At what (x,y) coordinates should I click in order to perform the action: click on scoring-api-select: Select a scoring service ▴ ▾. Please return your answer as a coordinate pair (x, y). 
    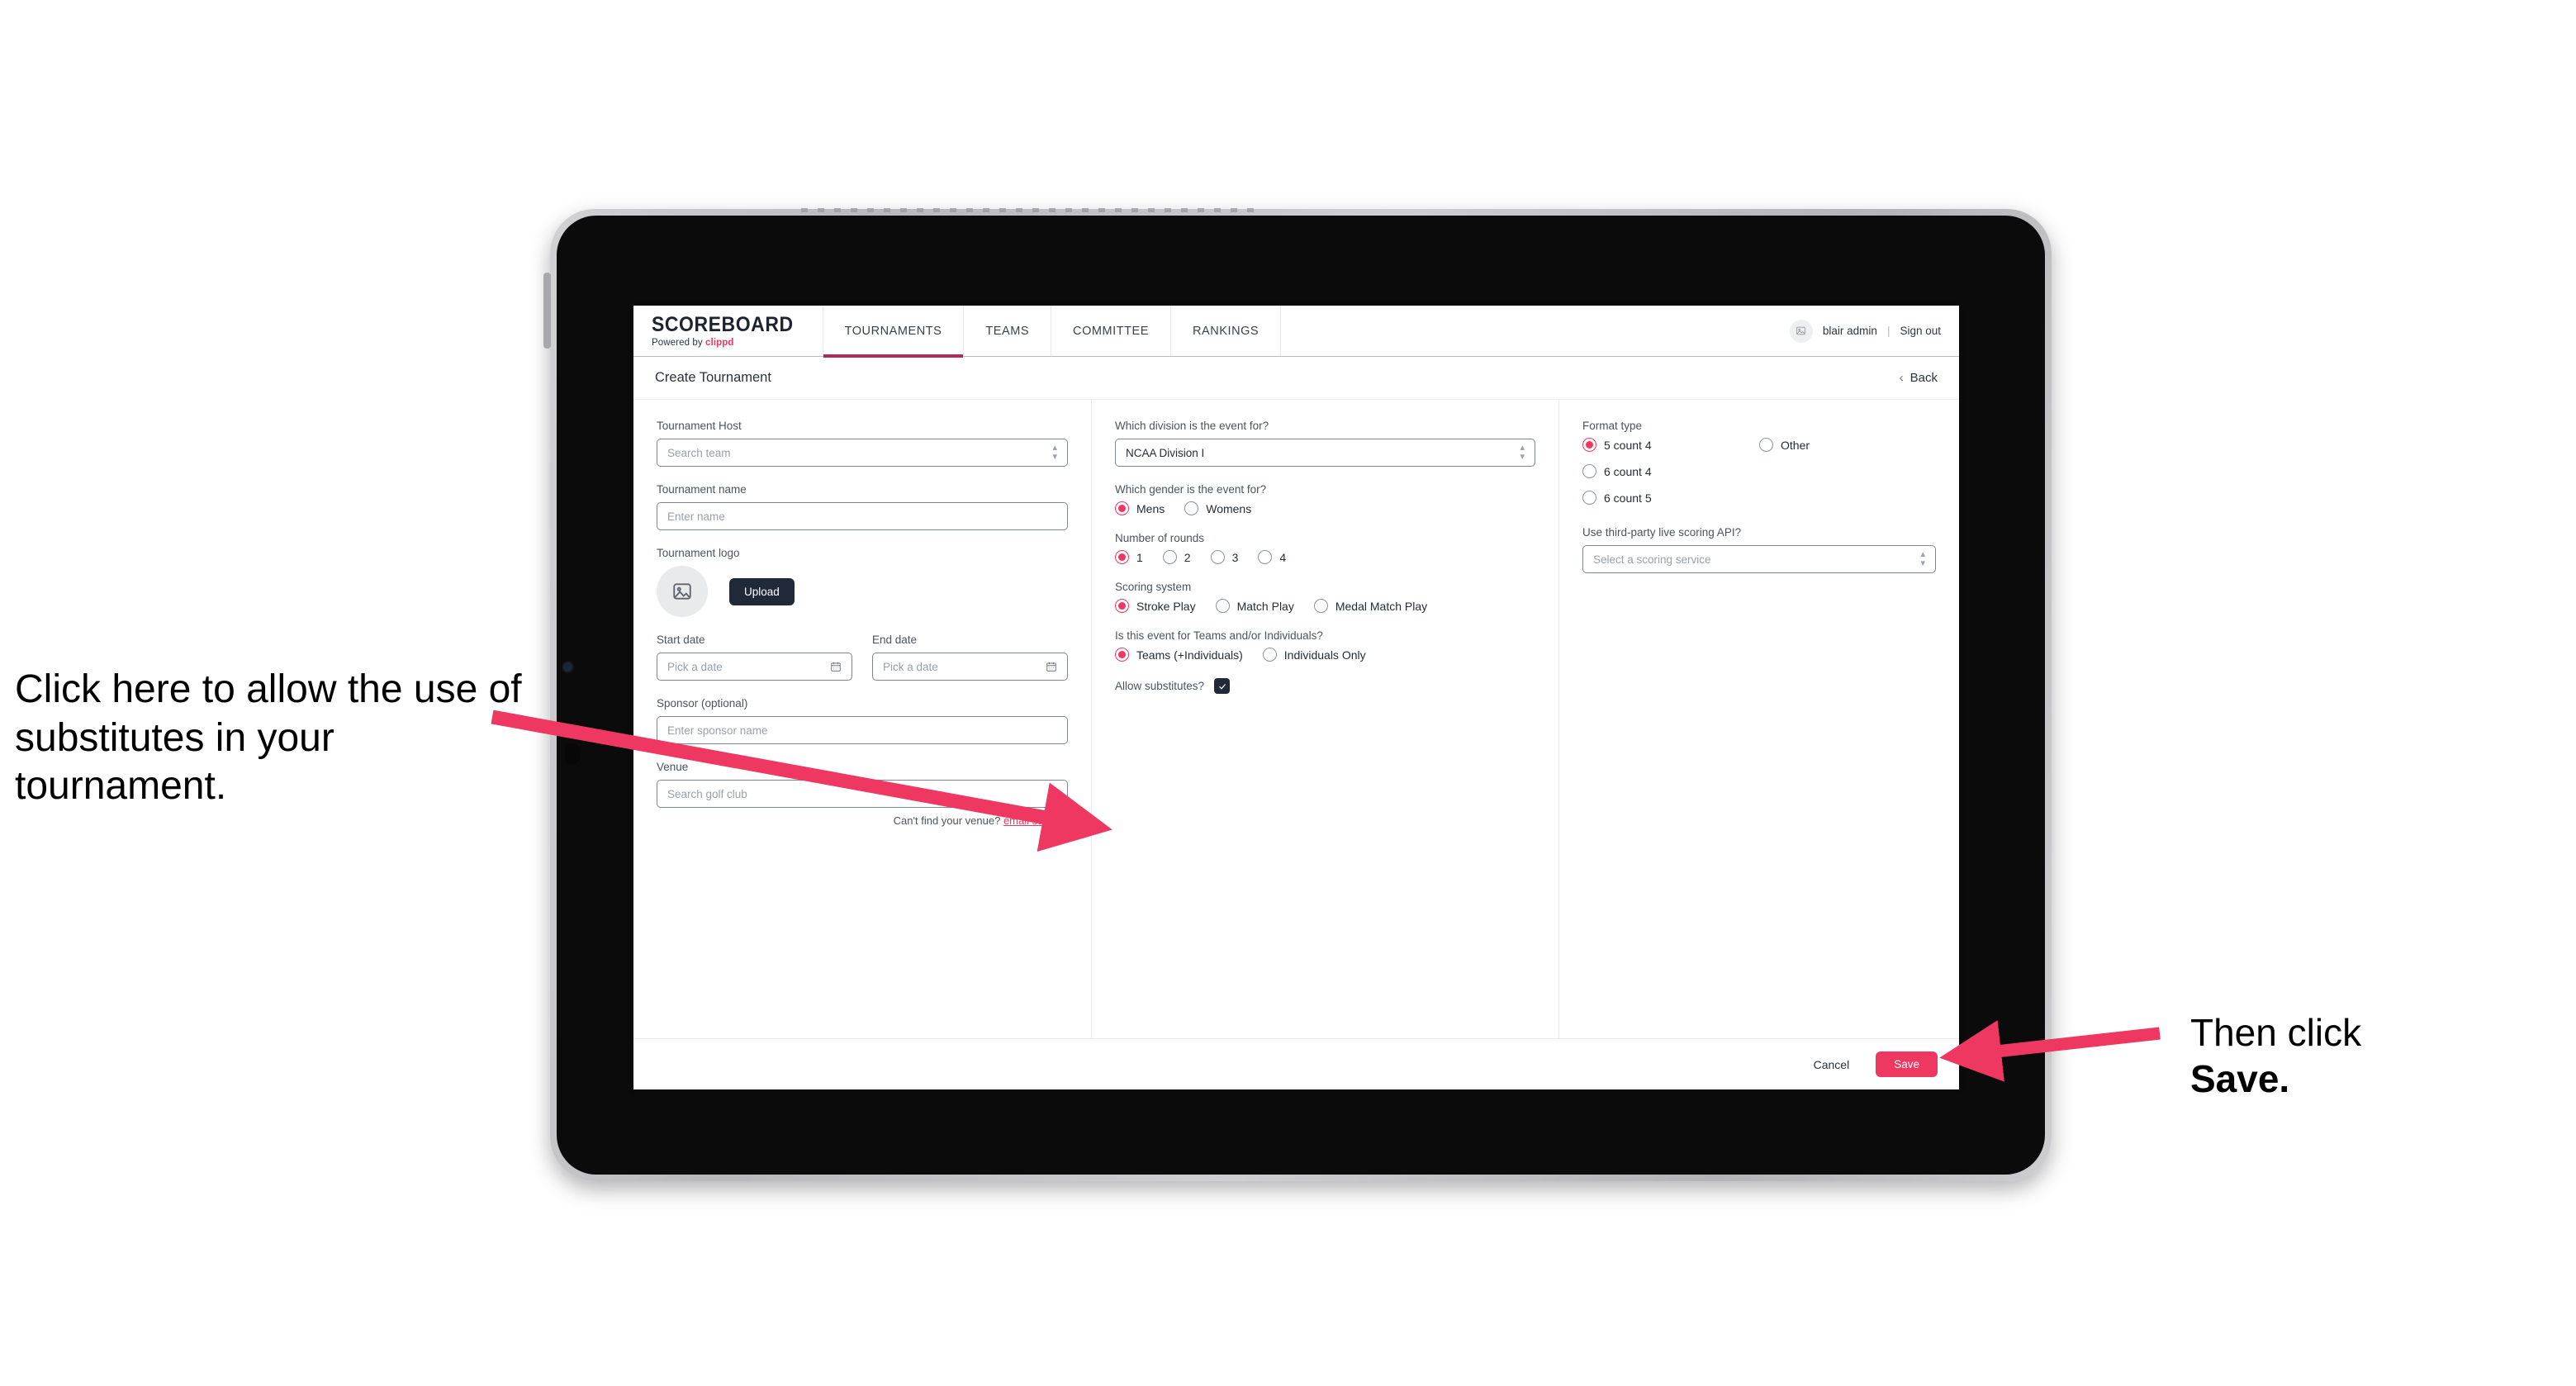
    Looking at the image, I should click on (1759, 559).